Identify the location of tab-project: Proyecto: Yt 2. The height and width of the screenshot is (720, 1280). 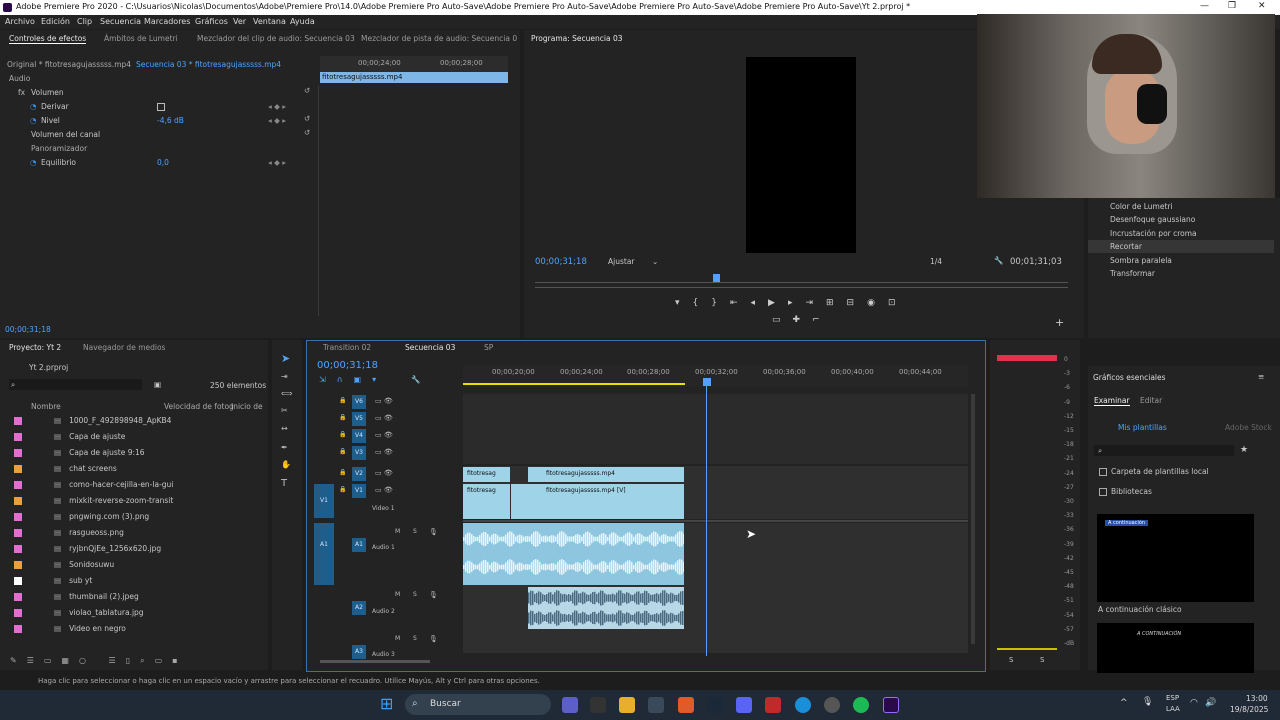
(35, 347).